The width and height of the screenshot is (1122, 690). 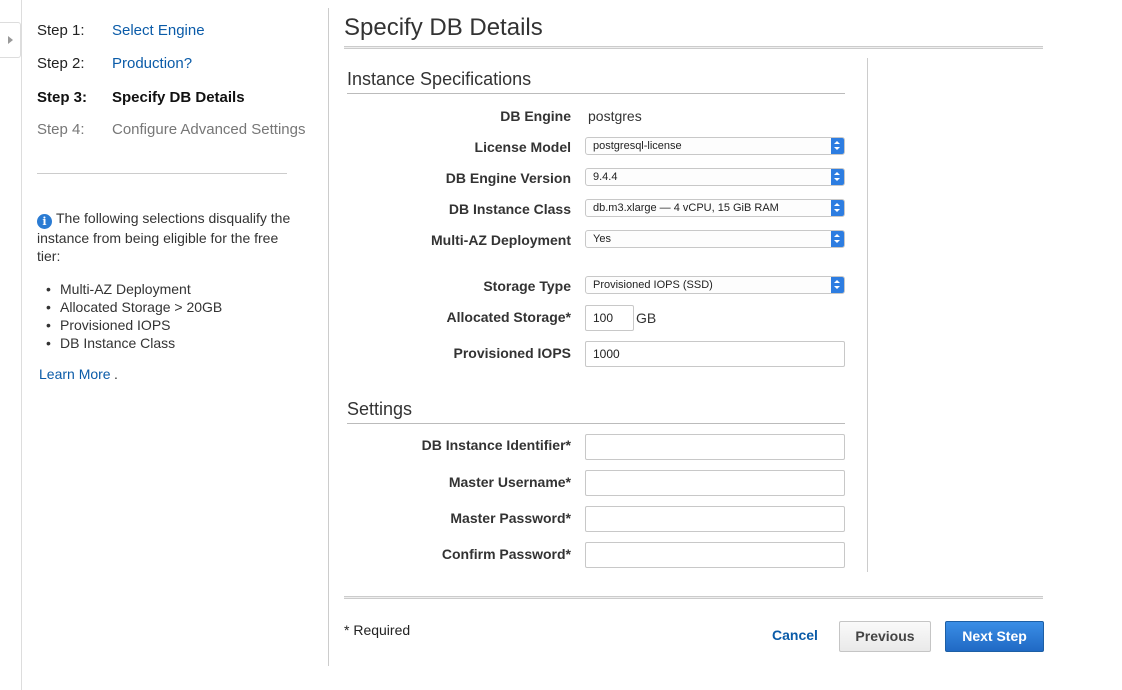 I want to click on instance-class-select: db.m3.xlarge — 4 vCPU, 15 GiB RAM, so click(x=715, y=208).